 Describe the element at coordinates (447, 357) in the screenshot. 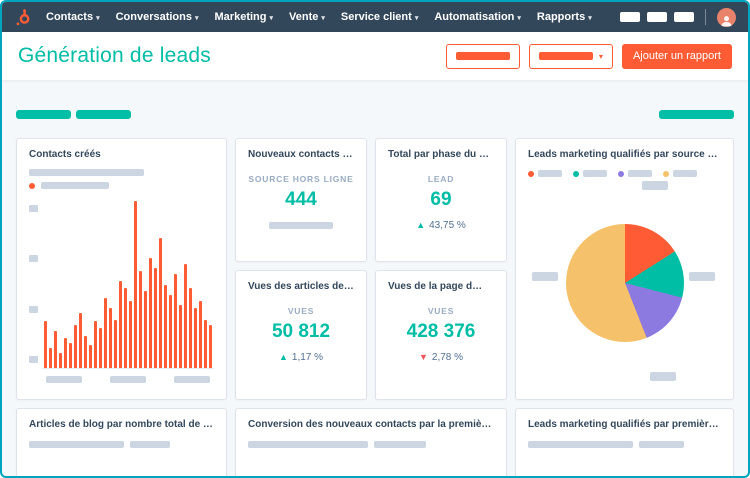

I see `delta-value: 2,78 %` at that location.